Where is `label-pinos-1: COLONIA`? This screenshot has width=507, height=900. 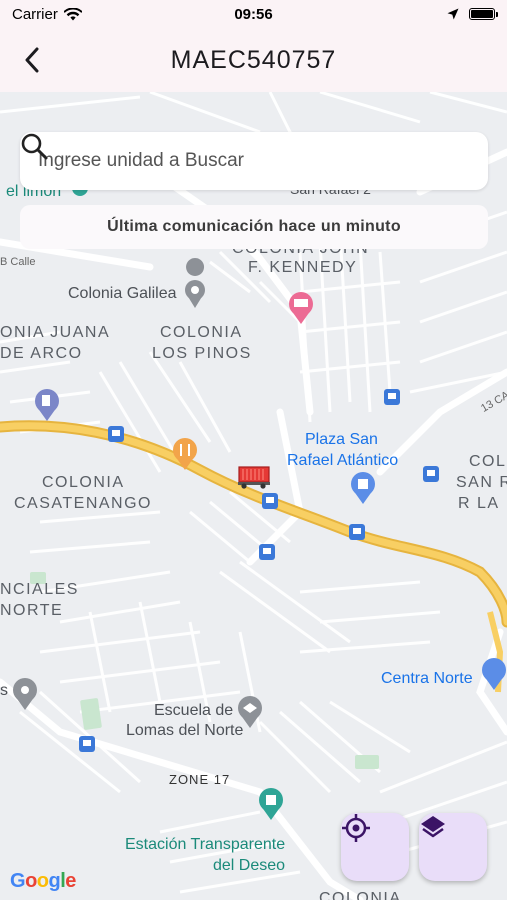
label-pinos-1: COLONIA is located at coordinates (201, 332).